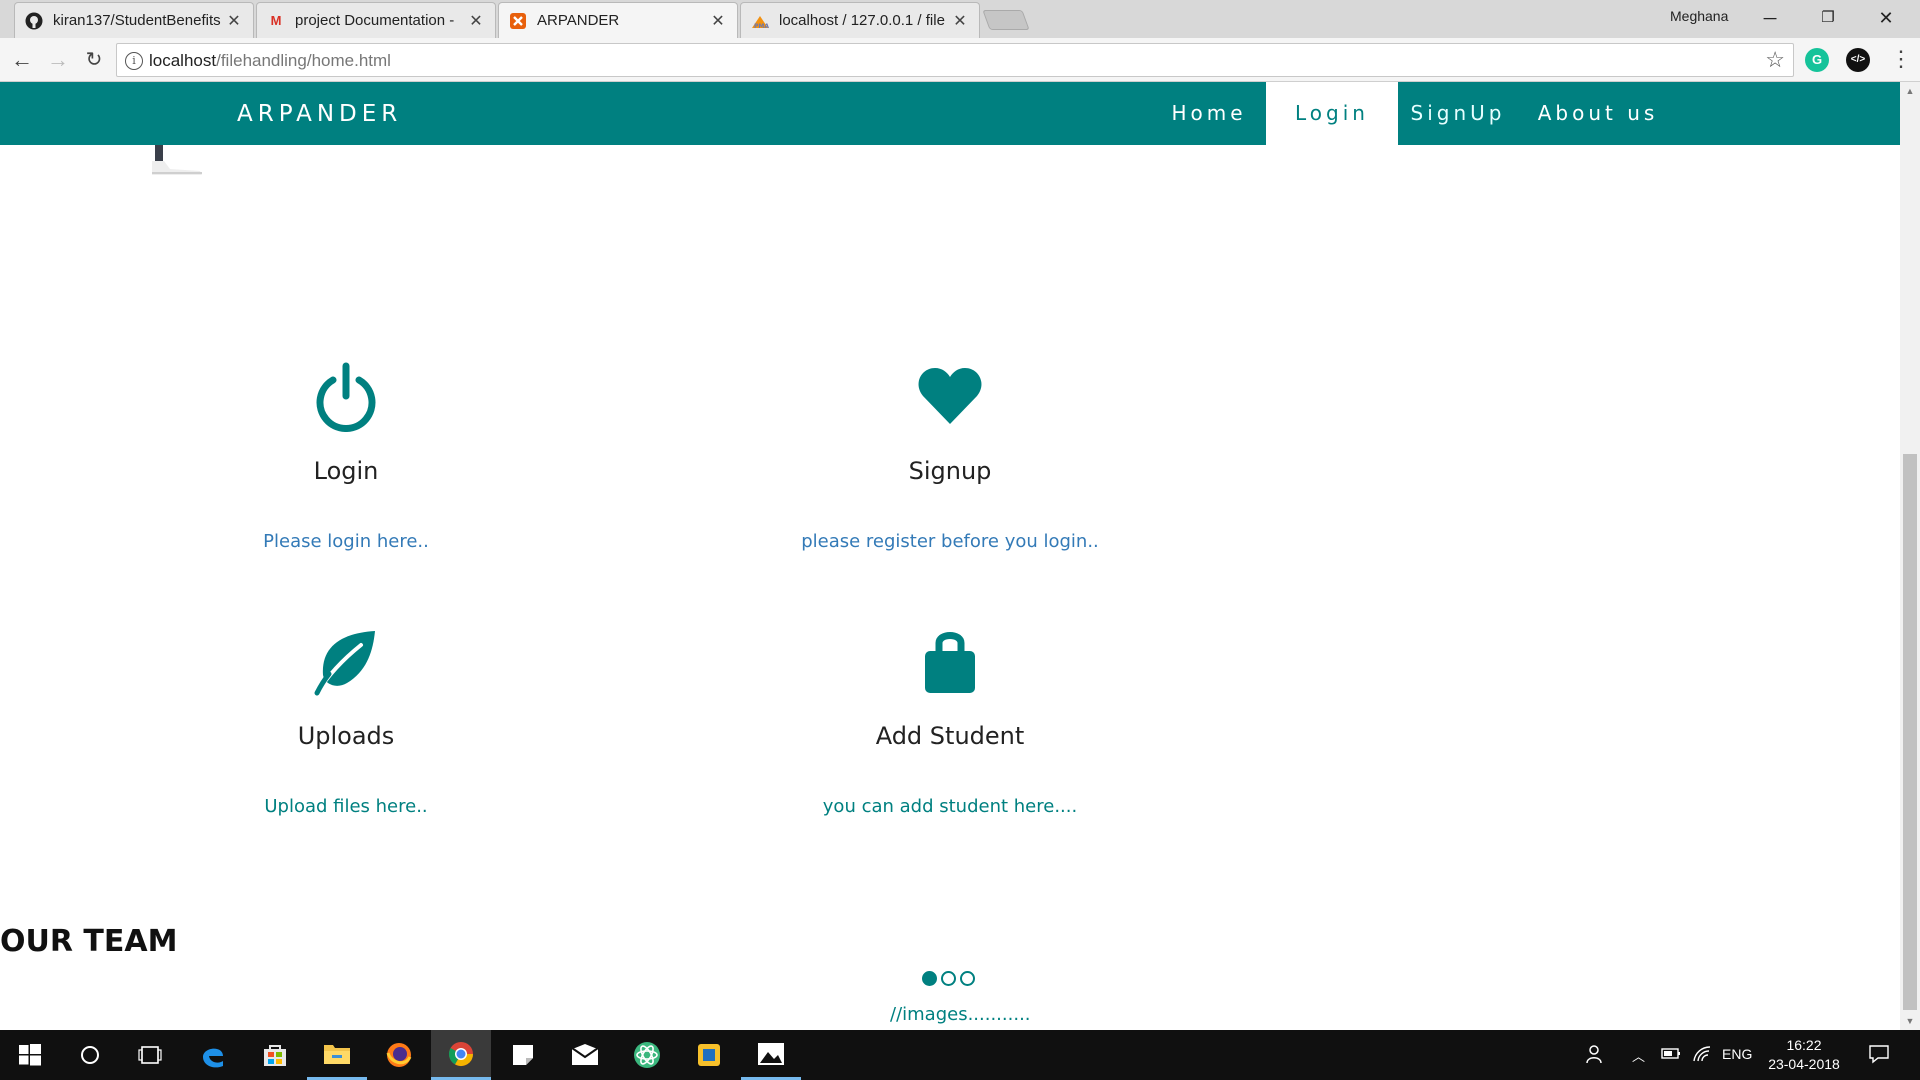 The width and height of the screenshot is (1920, 1080). What do you see at coordinates (950, 736) in the screenshot?
I see `feature-title: Add Student` at bounding box center [950, 736].